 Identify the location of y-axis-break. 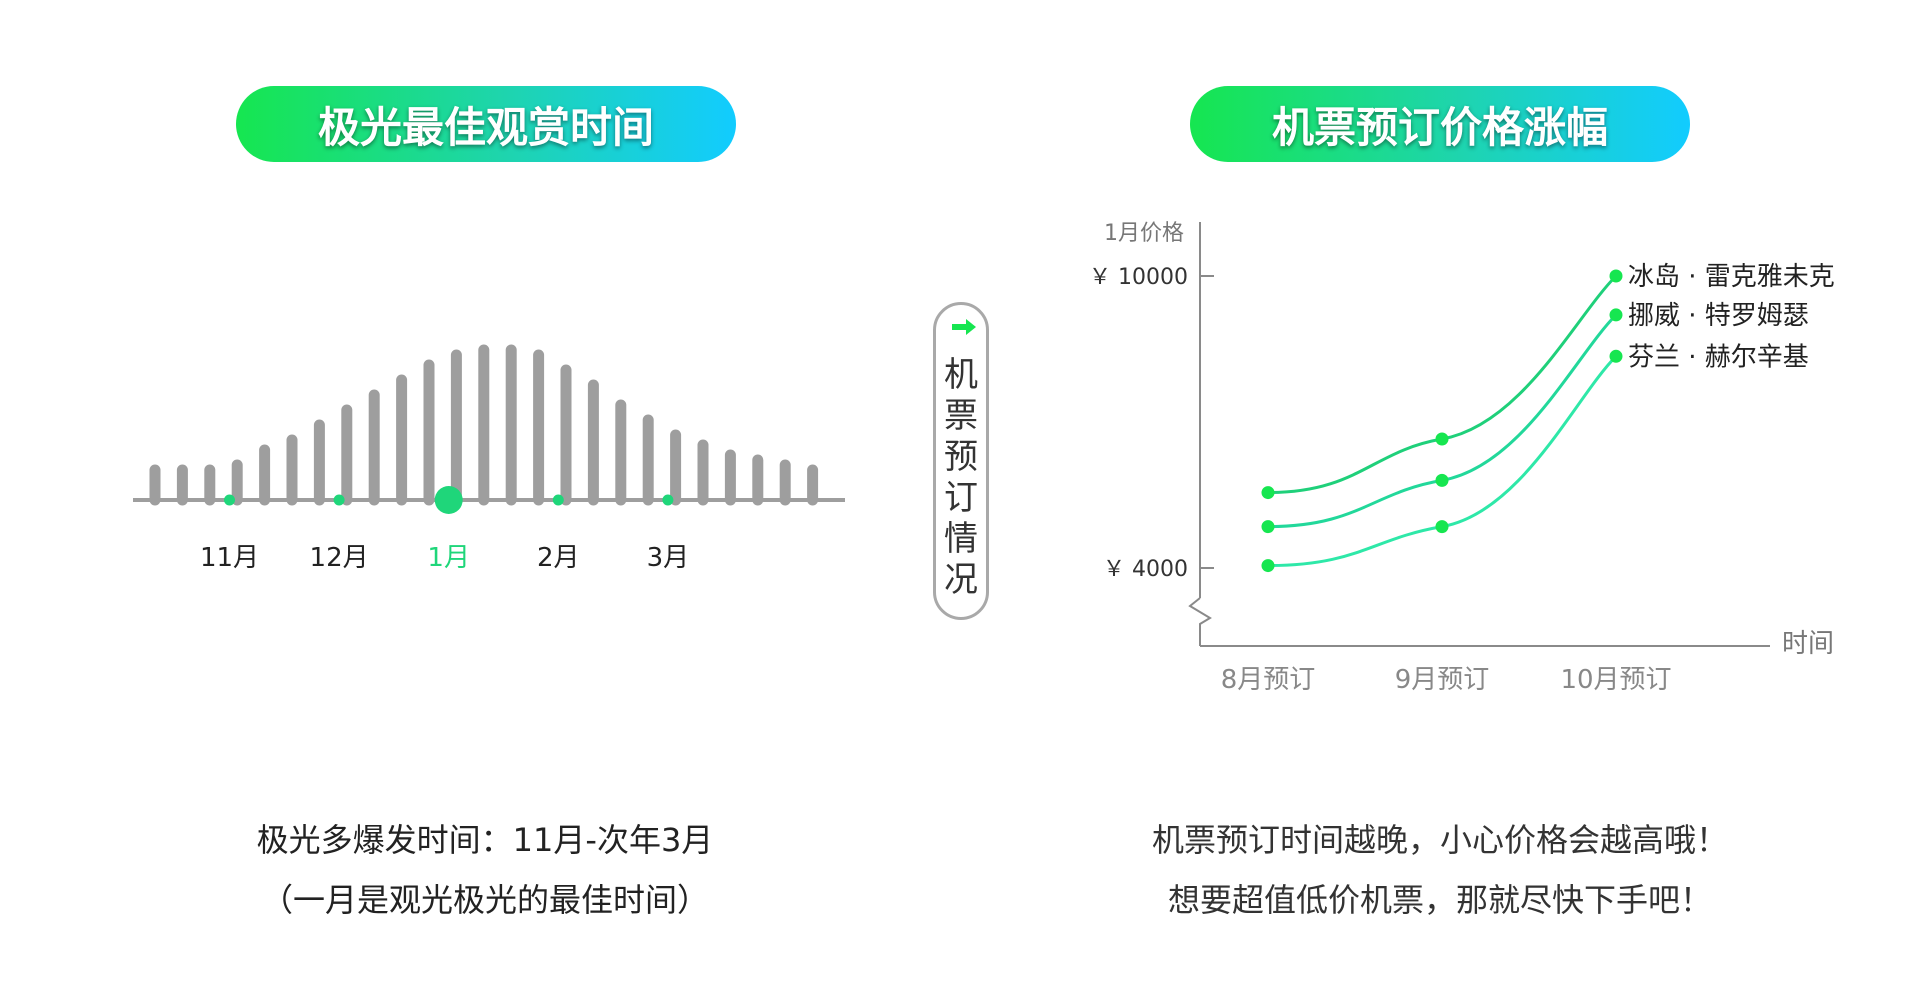
(1200, 621).